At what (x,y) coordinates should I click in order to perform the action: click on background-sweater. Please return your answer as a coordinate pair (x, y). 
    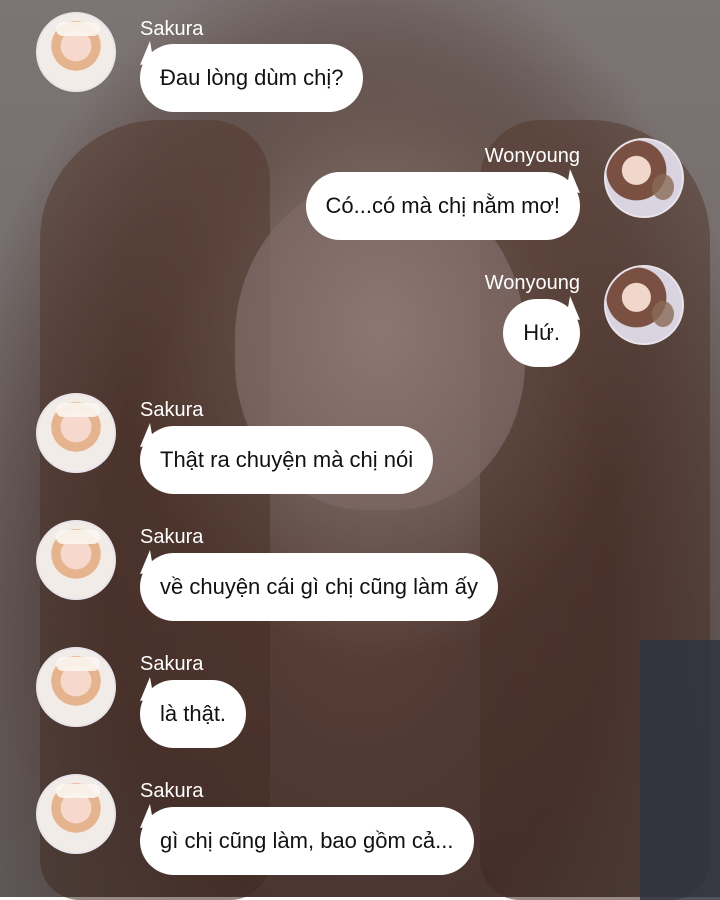
    Looking at the image, I should click on (680, 770).